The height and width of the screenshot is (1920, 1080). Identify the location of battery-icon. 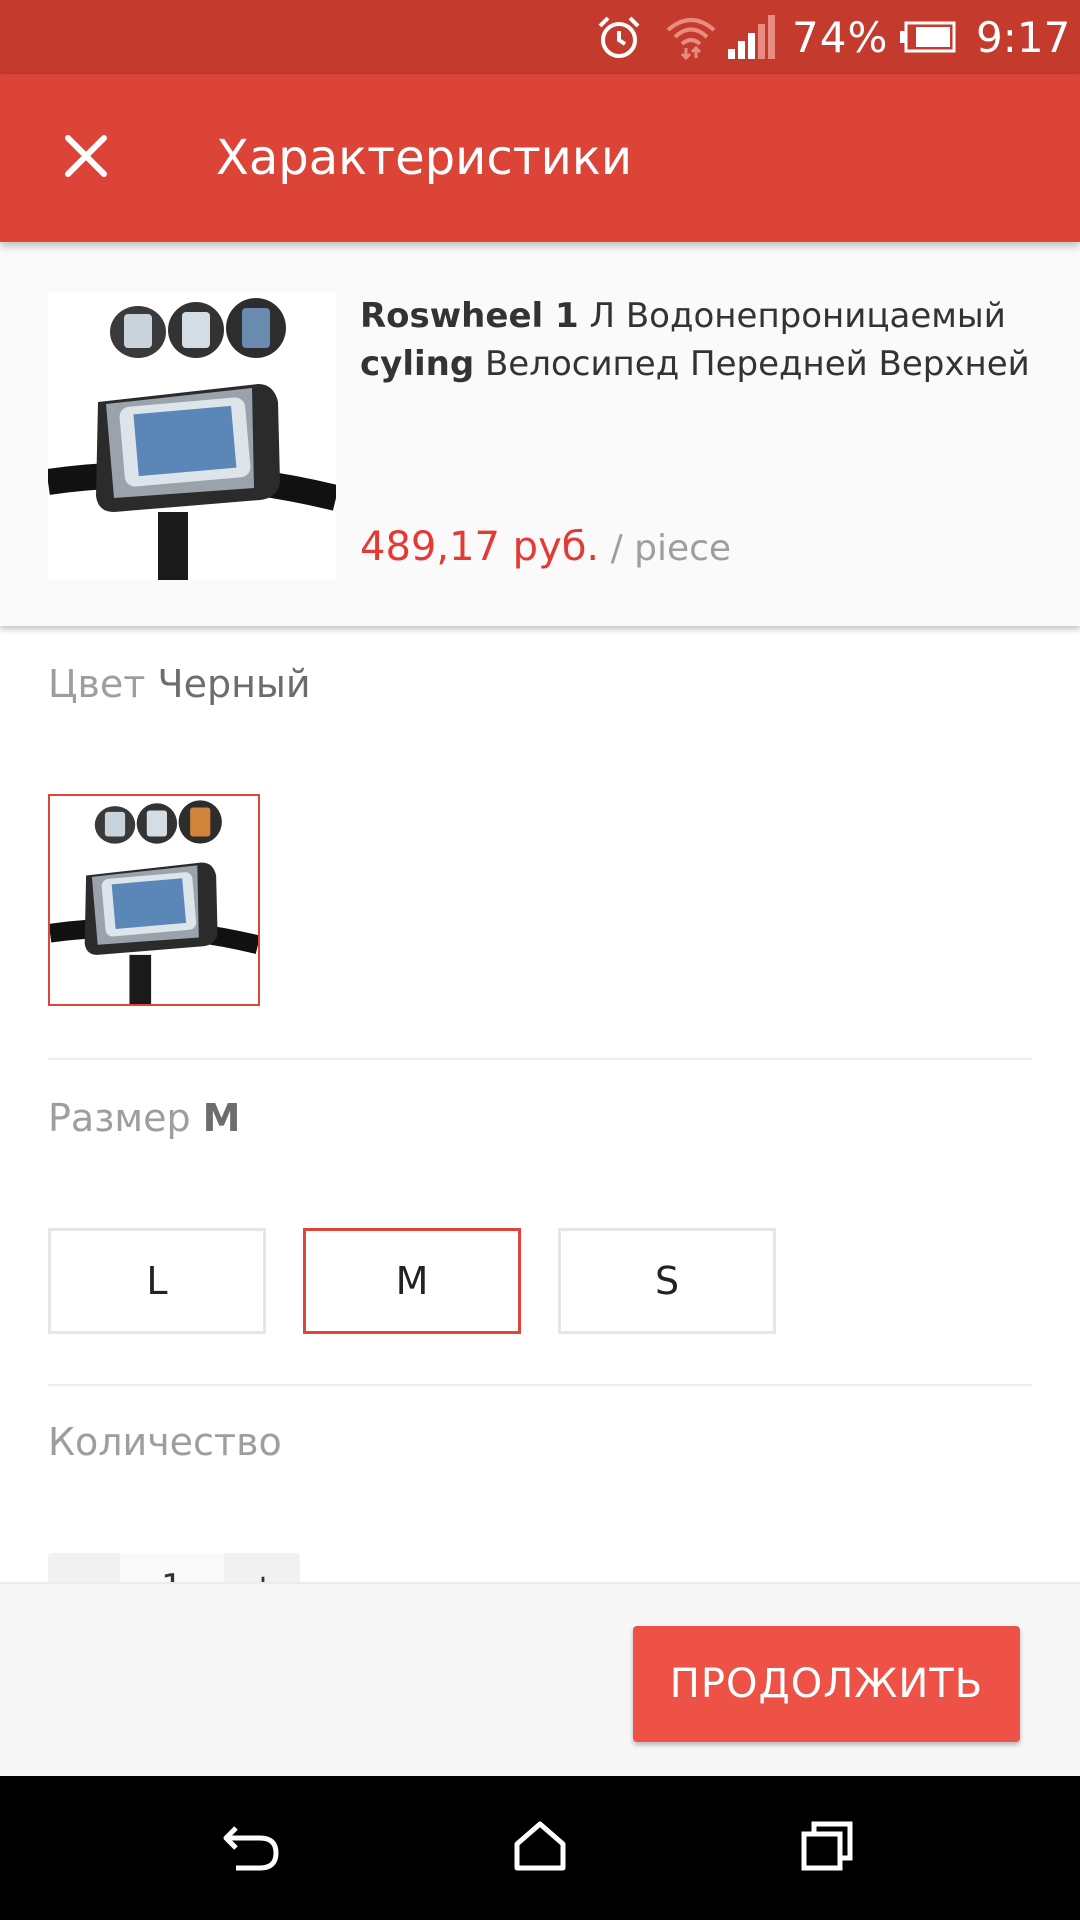
(928, 37).